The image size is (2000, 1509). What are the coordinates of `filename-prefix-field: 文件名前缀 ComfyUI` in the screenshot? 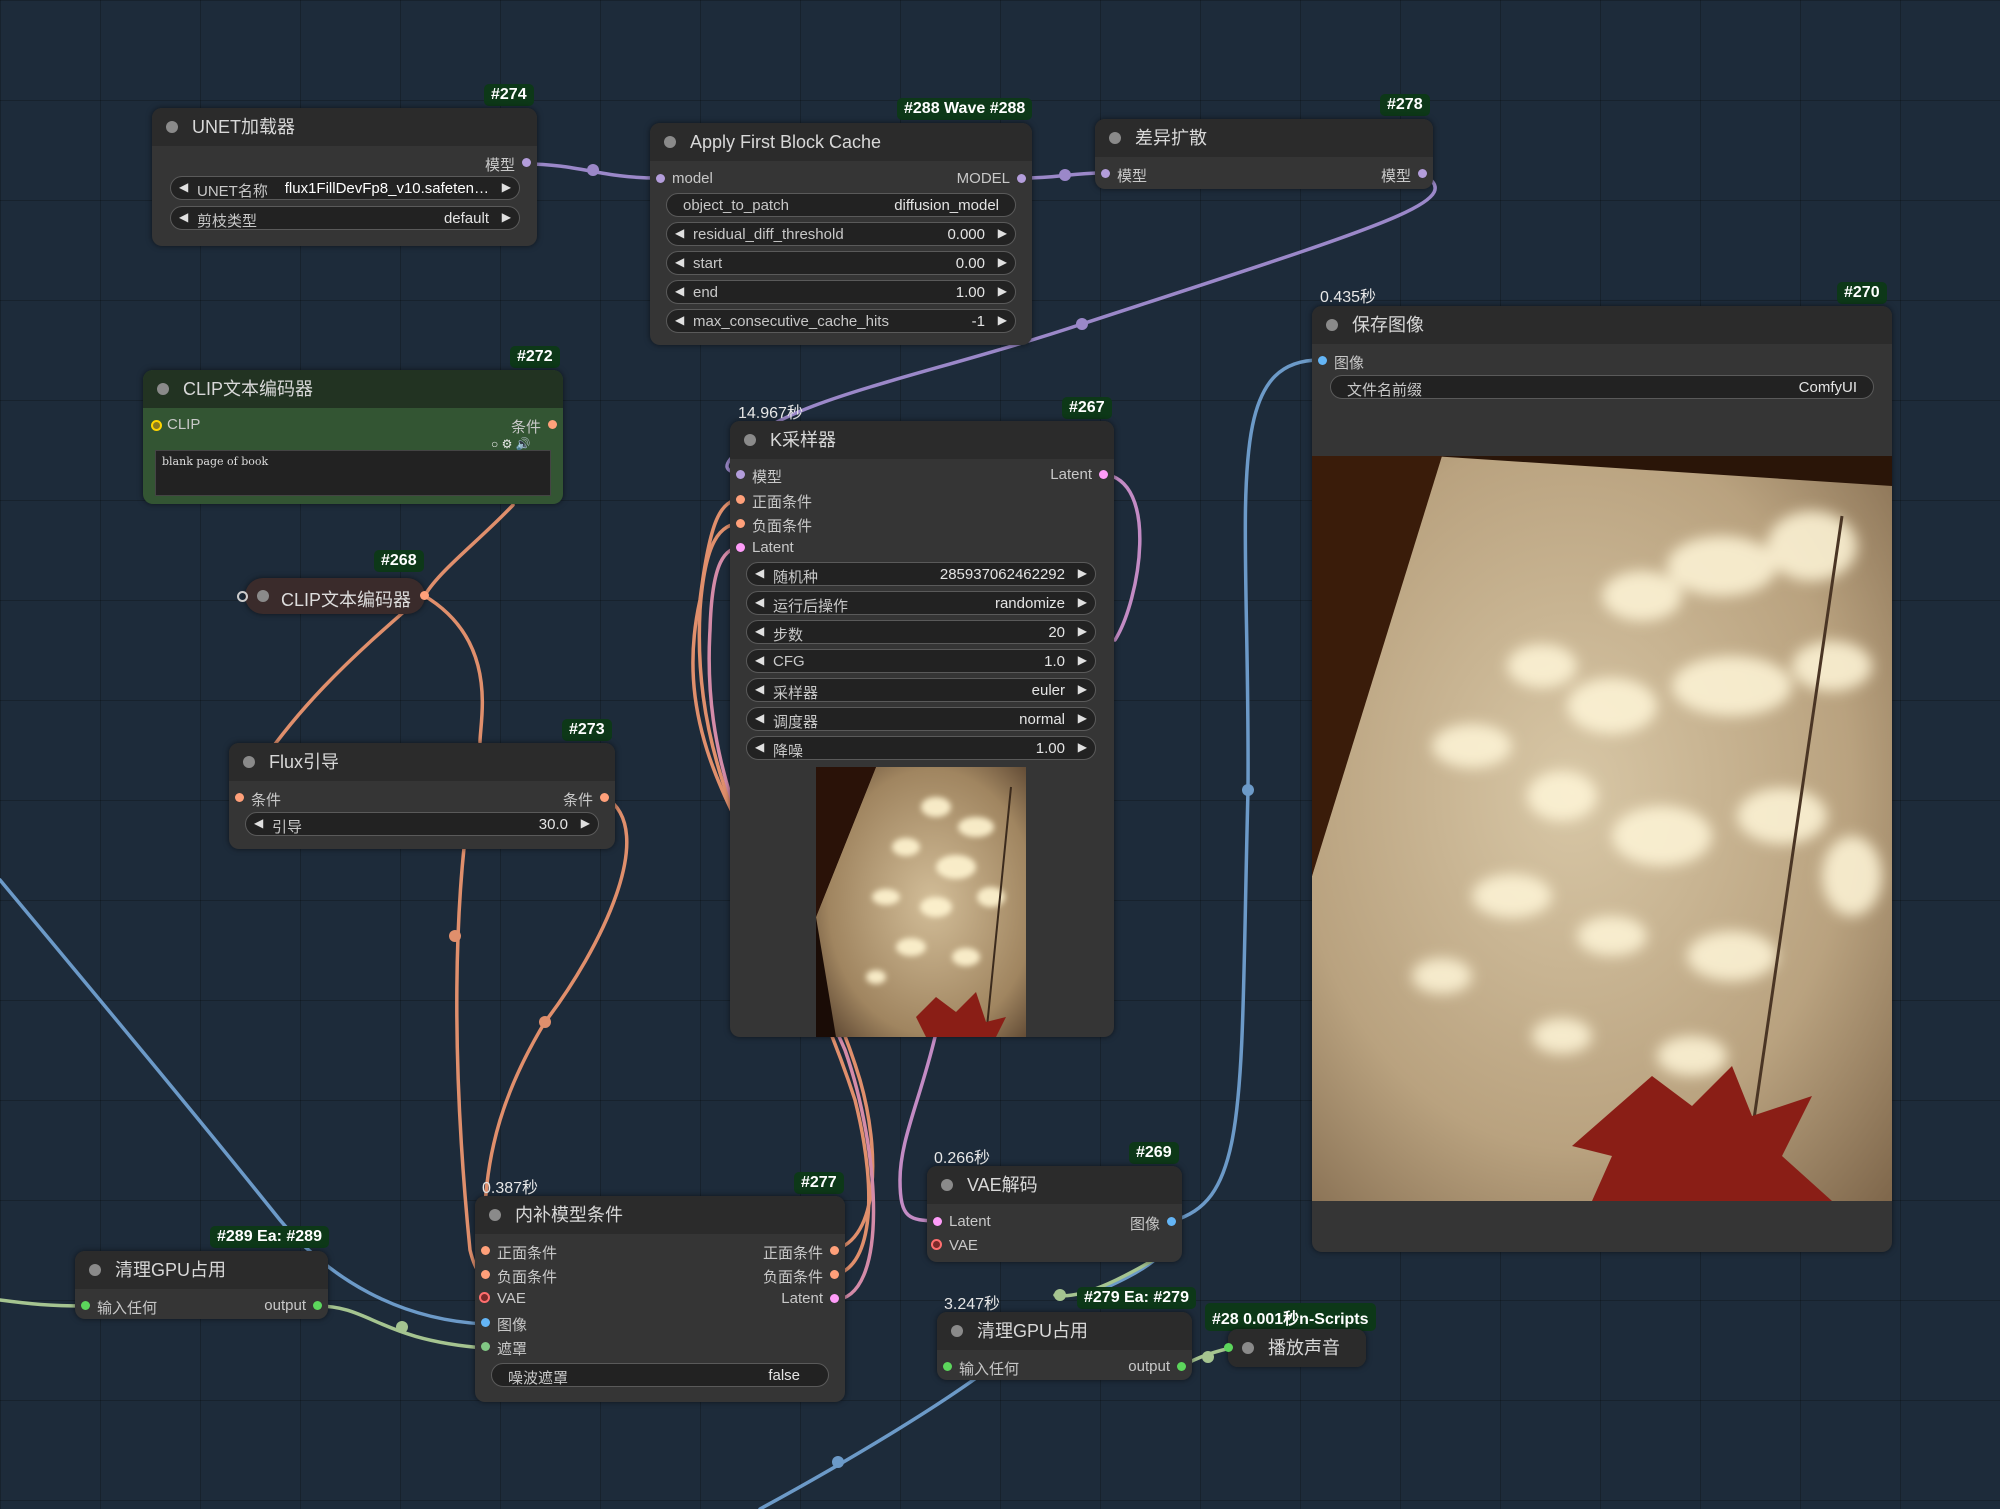 It's located at (1602, 387).